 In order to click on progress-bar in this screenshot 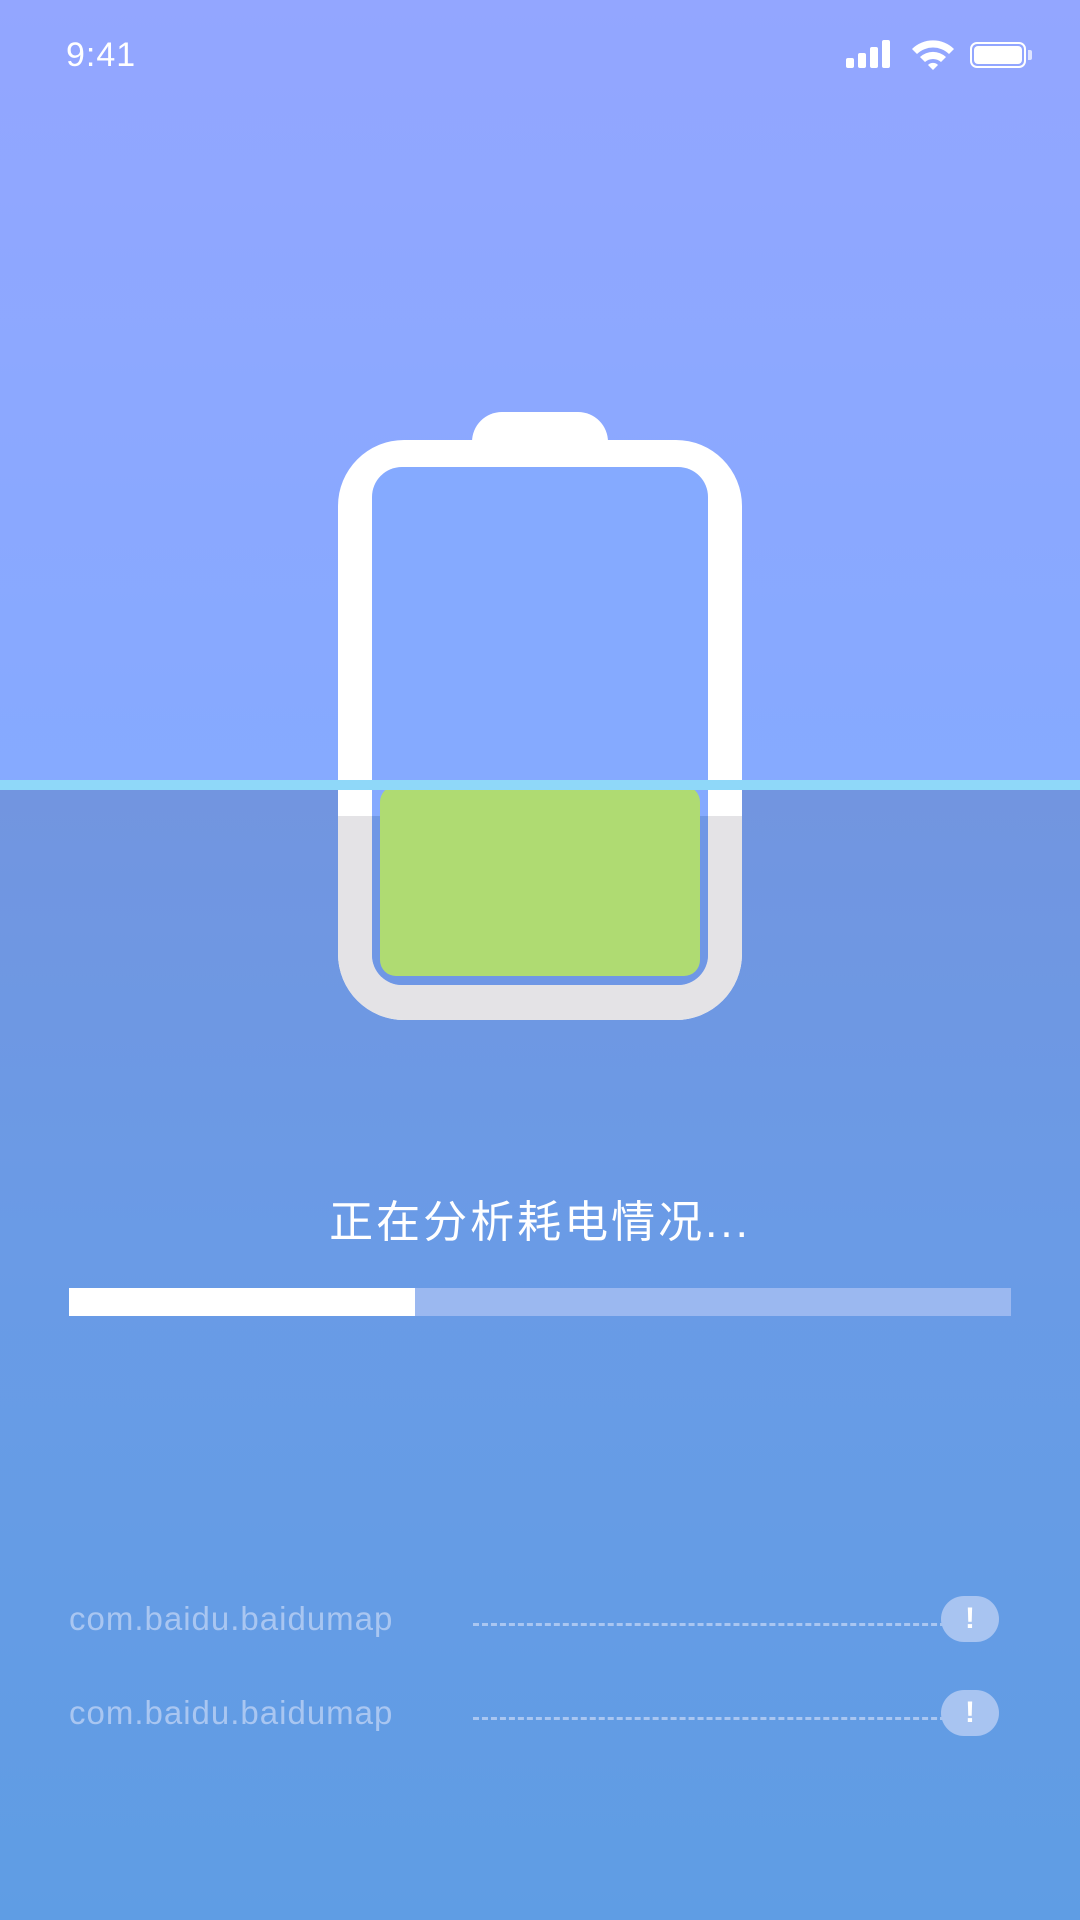, I will do `click(540, 1302)`.